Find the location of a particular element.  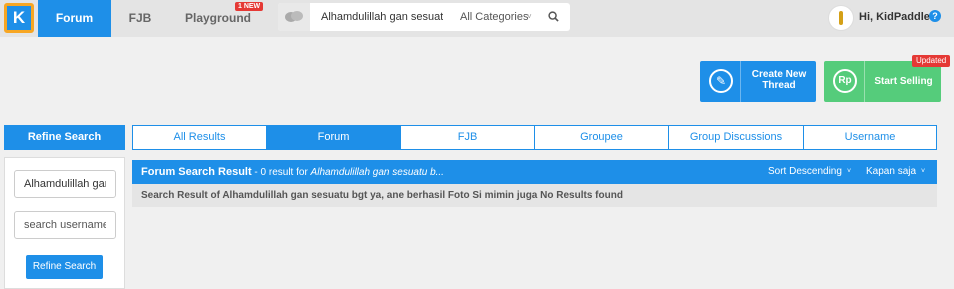

tab-all-results: All Results is located at coordinates (200, 137).